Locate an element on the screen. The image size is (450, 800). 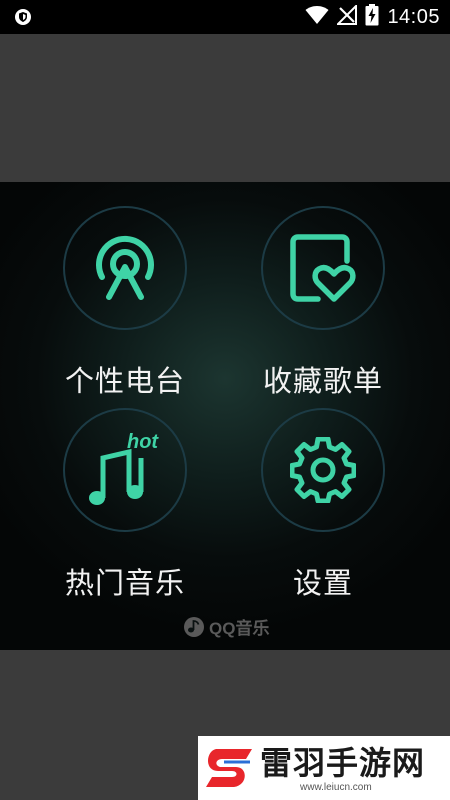
menu-item-label: 收藏歌单 is located at coordinates (322, 381).